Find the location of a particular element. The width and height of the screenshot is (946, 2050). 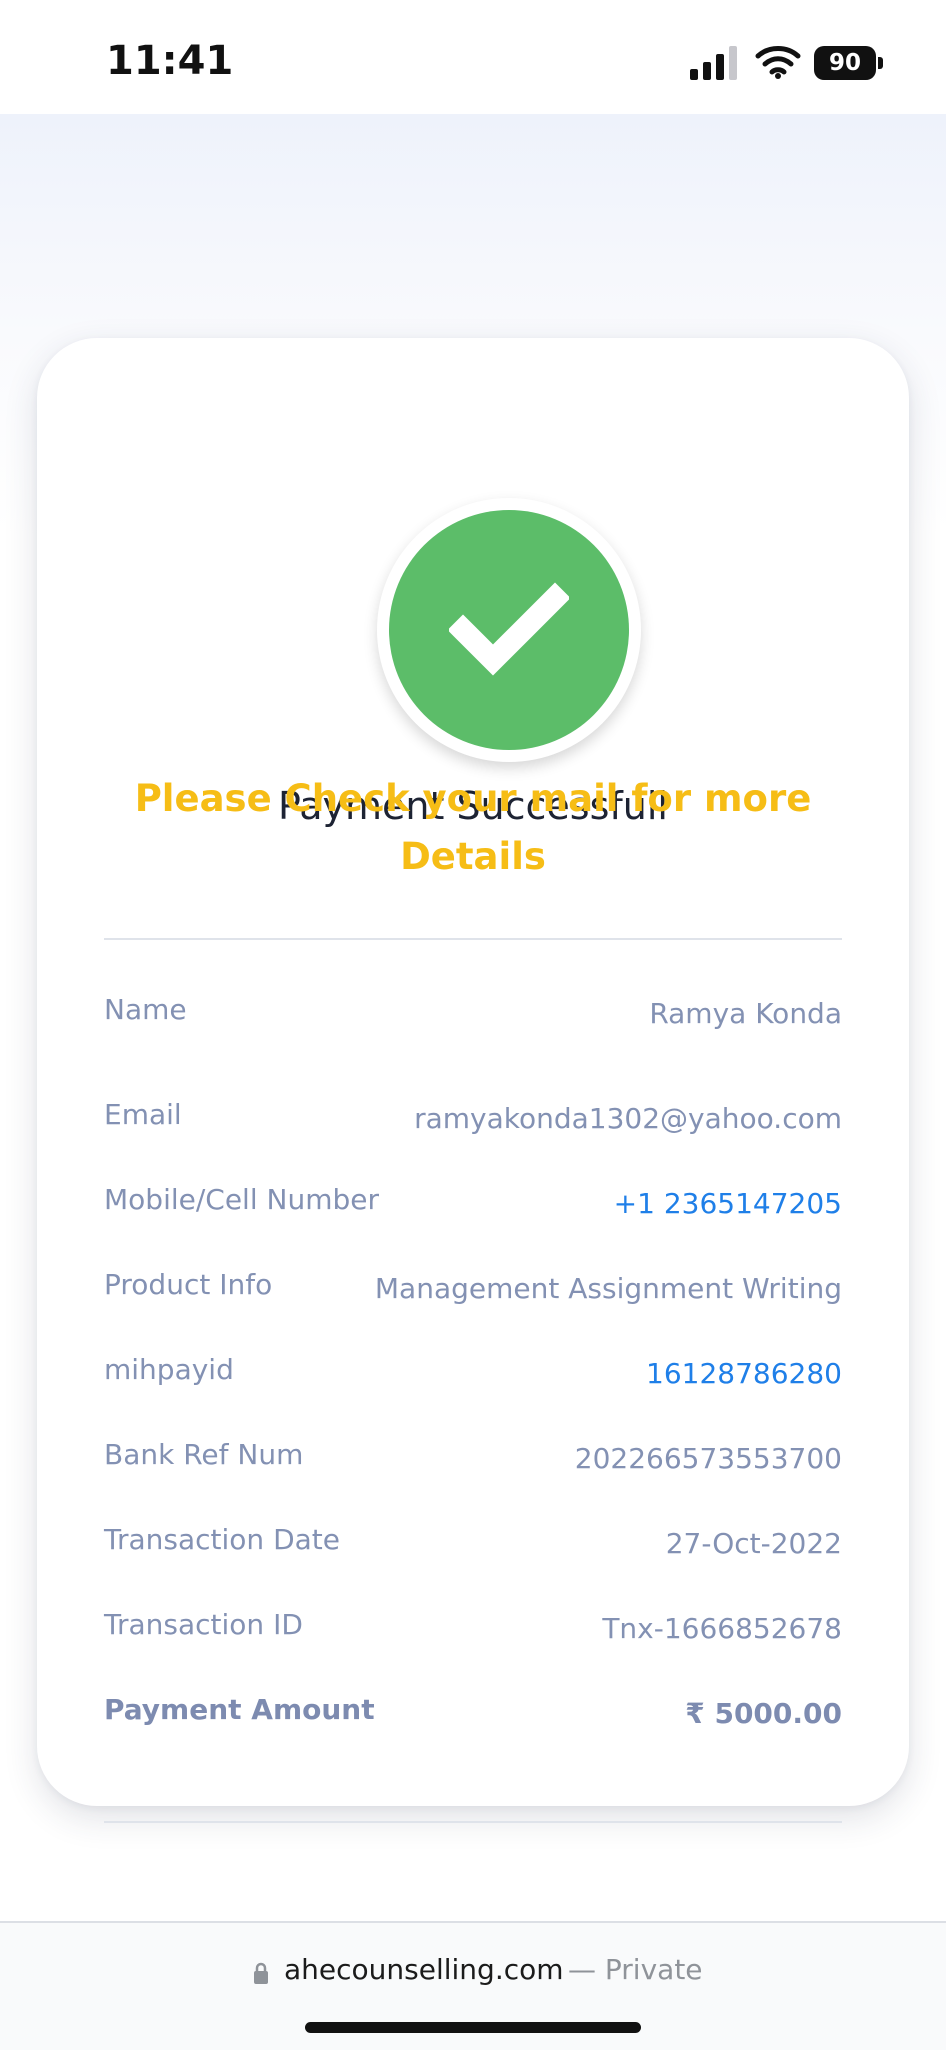

wifi-icon is located at coordinates (778, 62).